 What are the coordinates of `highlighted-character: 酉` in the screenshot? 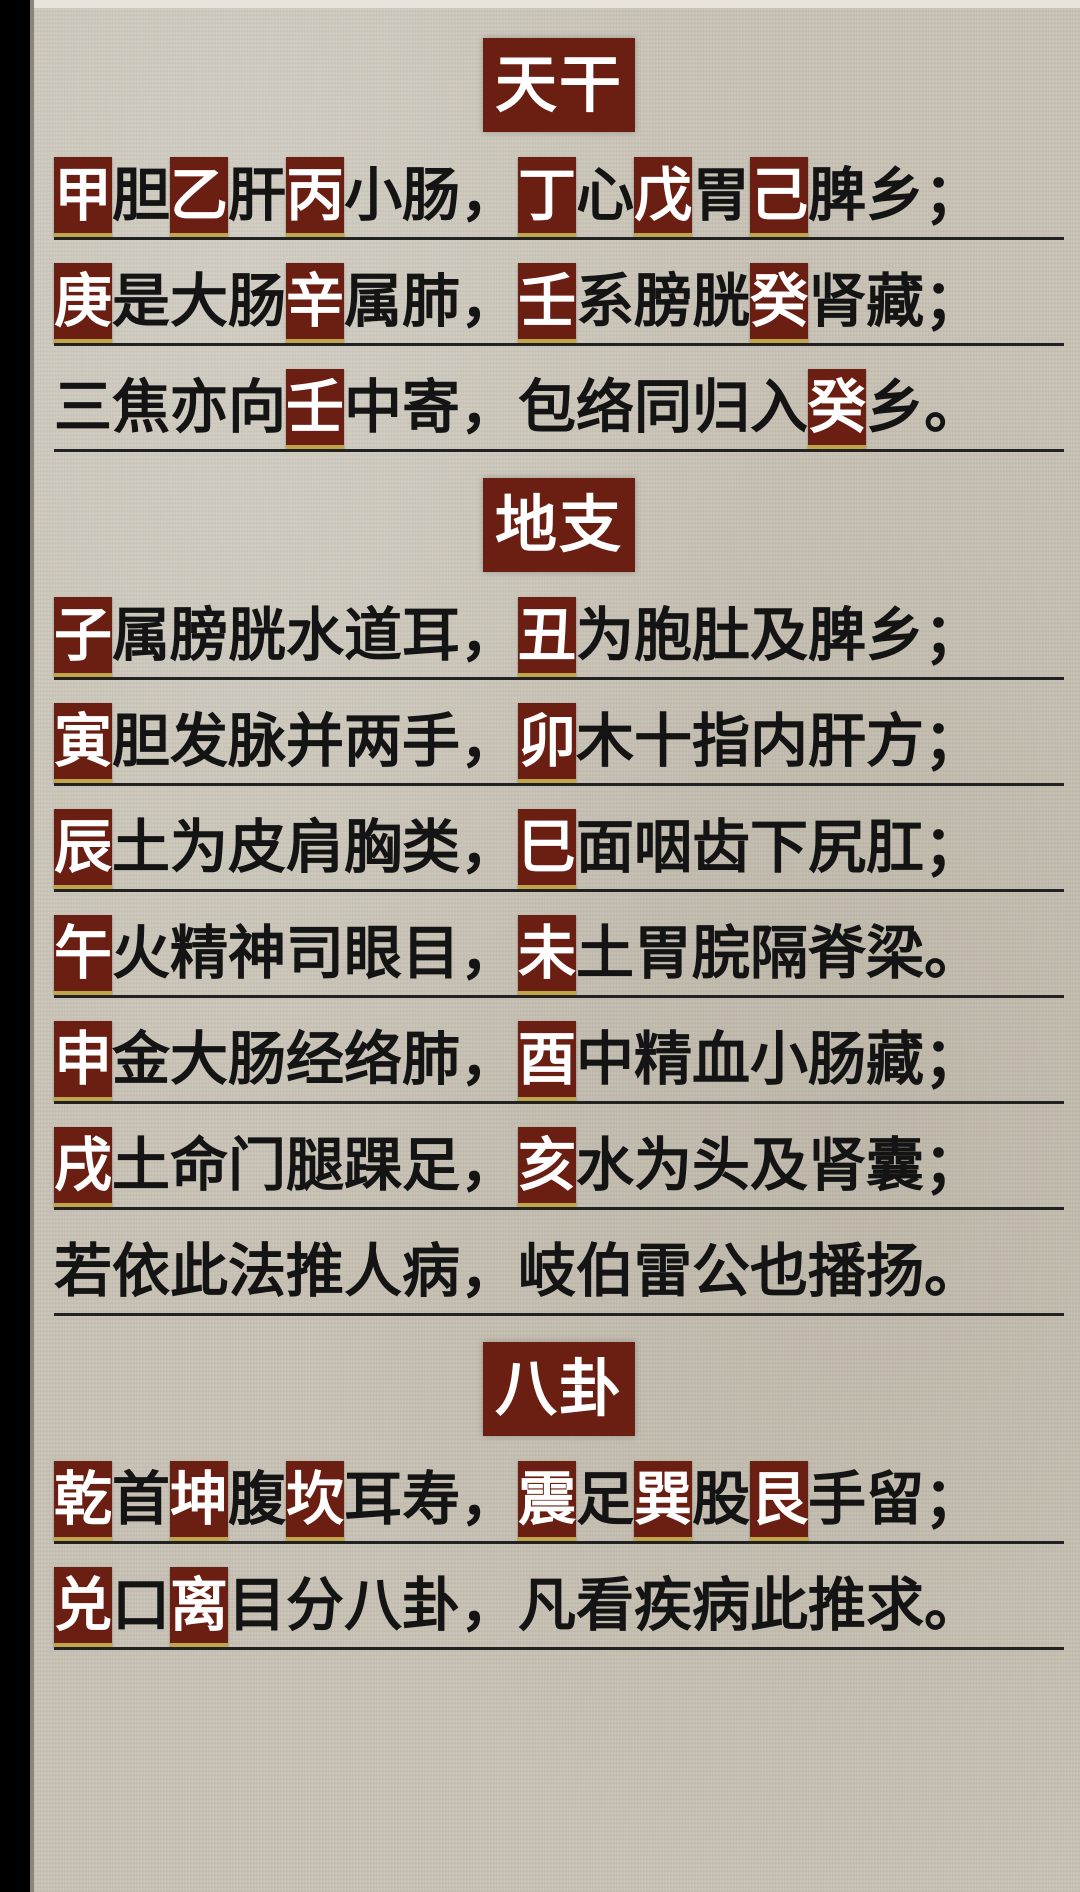 It's located at (547, 1061).